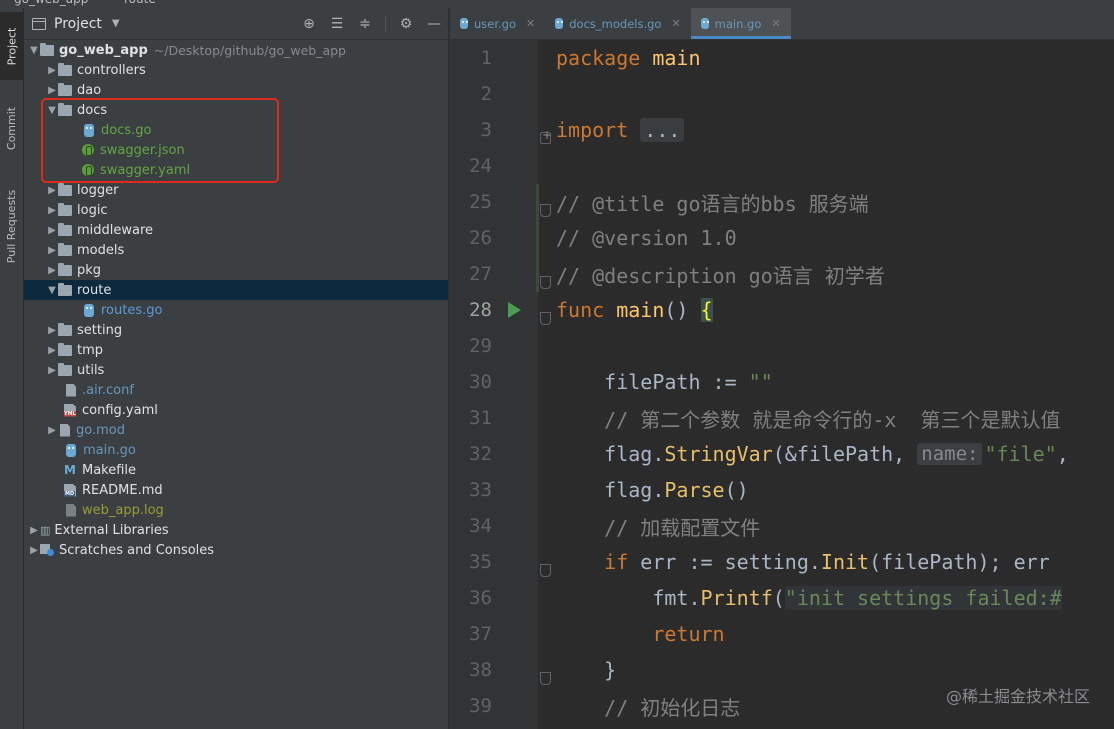 The width and height of the screenshot is (1114, 729). I want to click on tree-item-label: config.yaml, so click(120, 410).